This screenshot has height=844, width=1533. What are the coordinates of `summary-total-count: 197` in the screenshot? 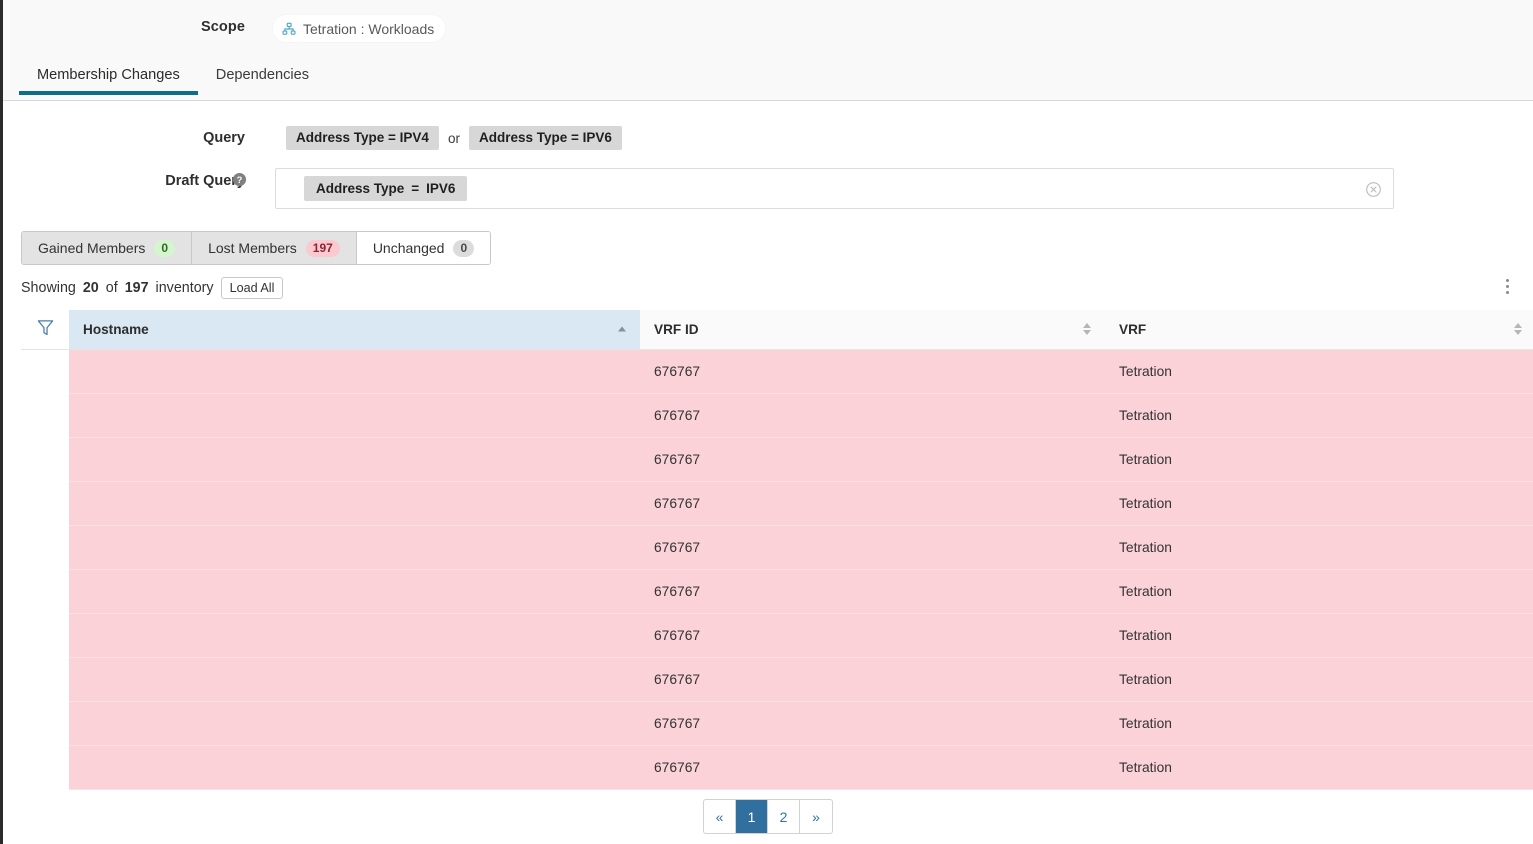 It's located at (136, 288).